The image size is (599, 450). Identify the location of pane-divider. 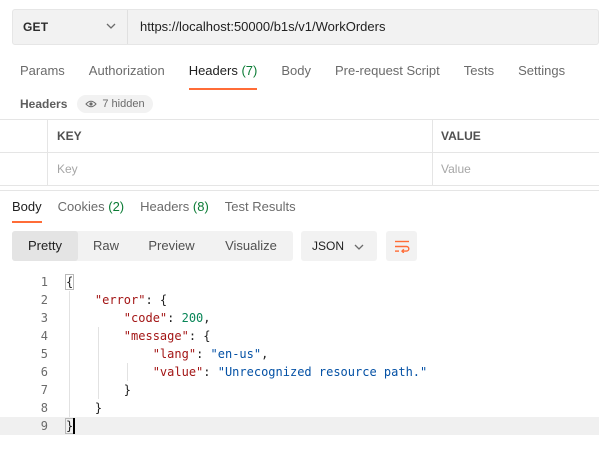
(299, 190).